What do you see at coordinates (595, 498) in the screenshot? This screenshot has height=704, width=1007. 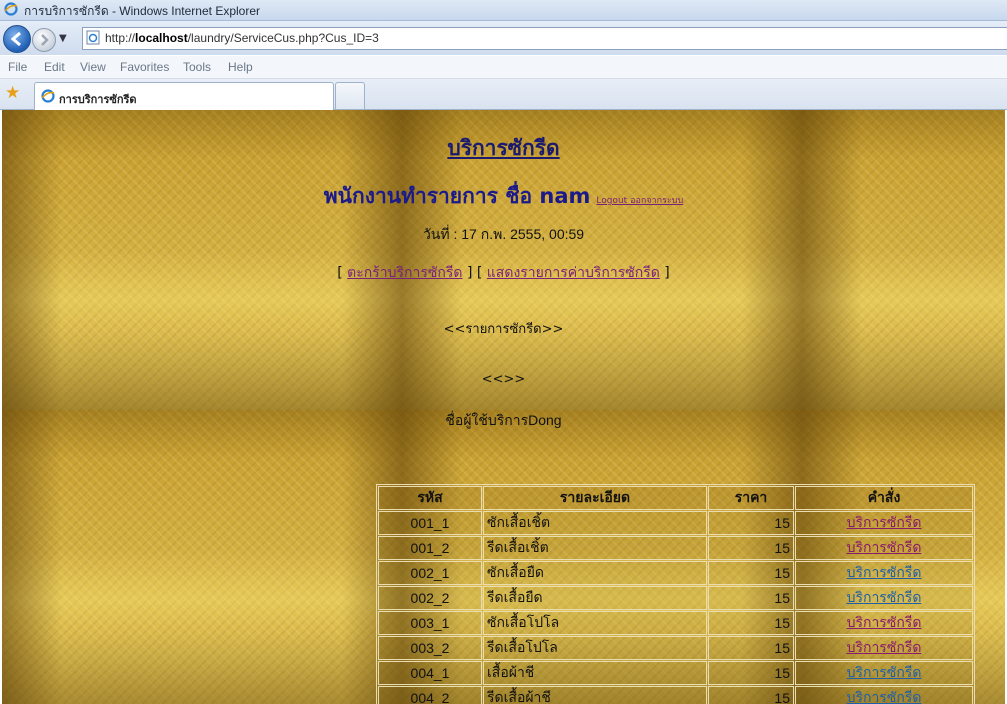 I see `header-detail: รายละเอียด` at bounding box center [595, 498].